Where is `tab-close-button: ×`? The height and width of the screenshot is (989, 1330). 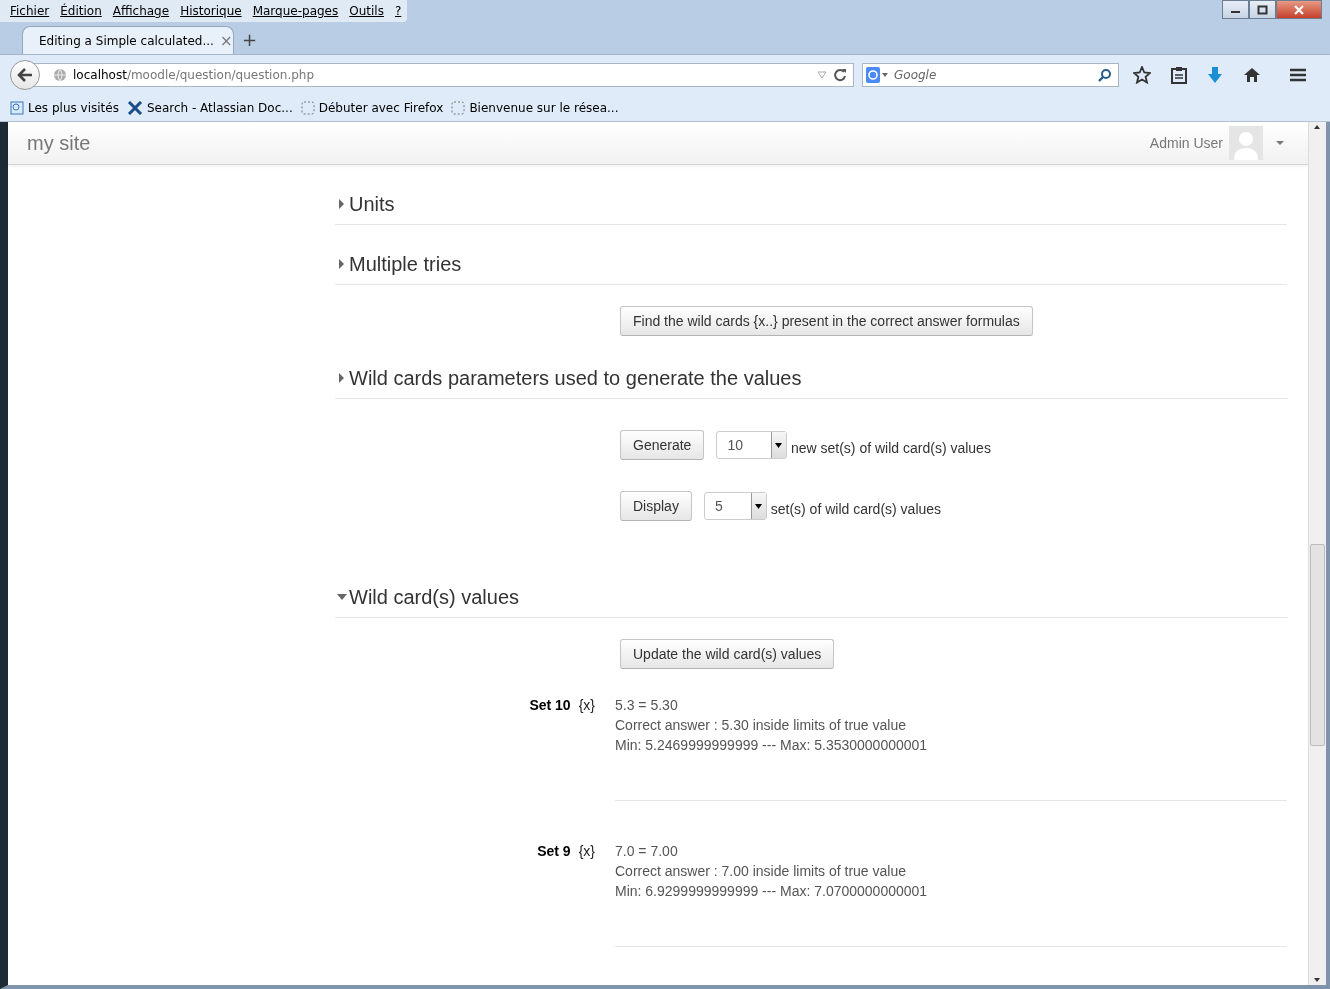
tab-close-button: × is located at coordinates (226, 40).